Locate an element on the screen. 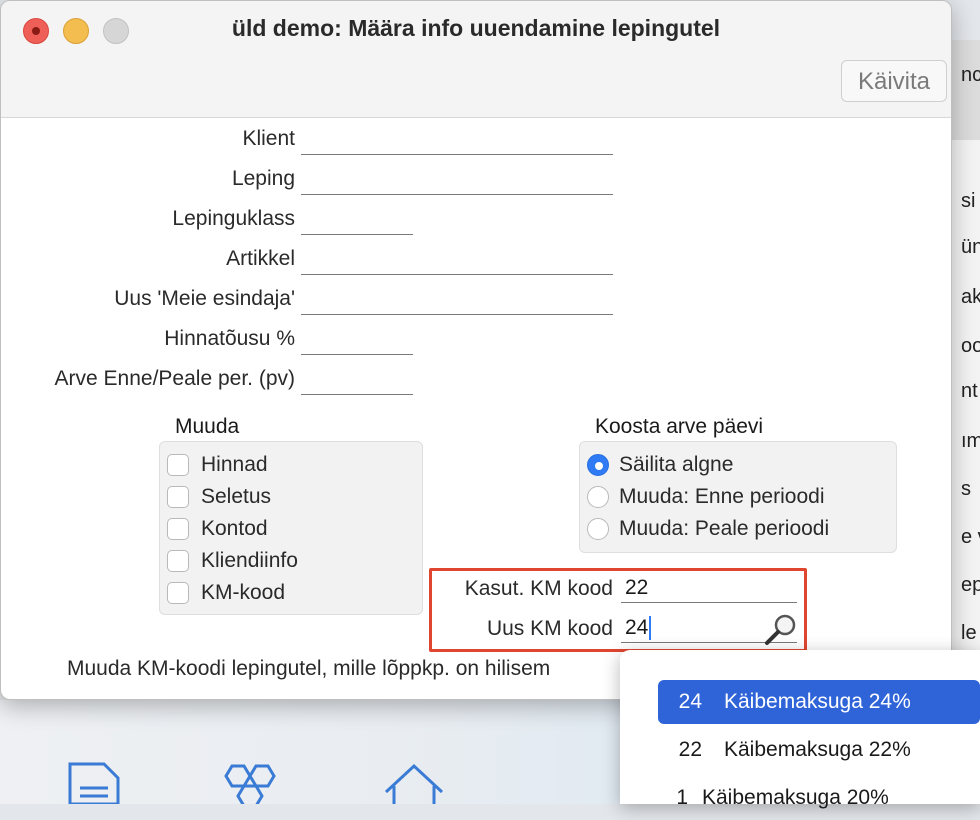  checkbox-description: Seletus is located at coordinates (219, 497).